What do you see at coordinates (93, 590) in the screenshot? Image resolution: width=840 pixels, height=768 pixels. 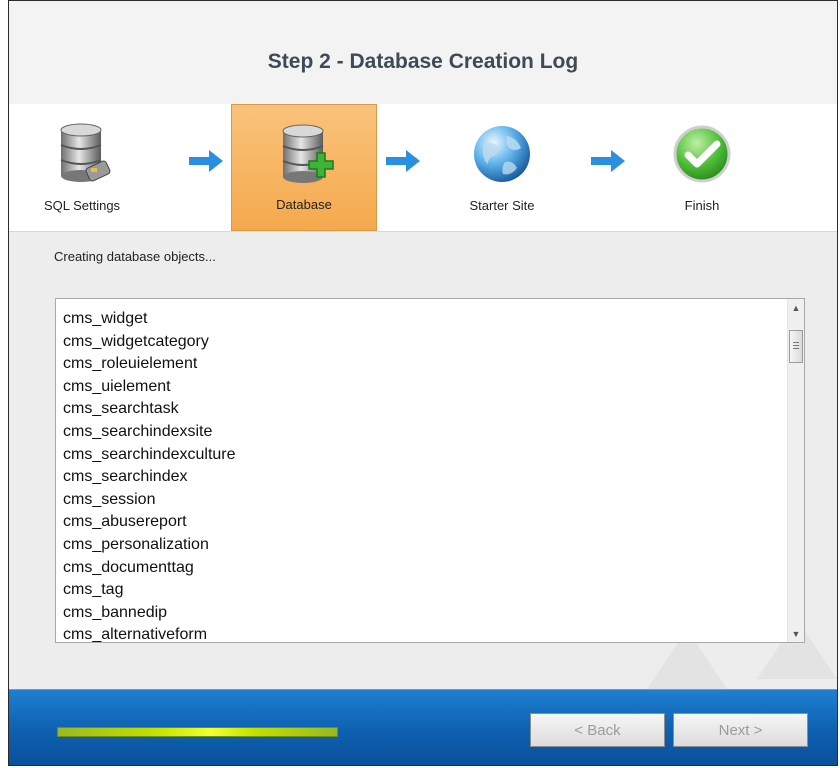 I see `list-item: cms_tag` at bounding box center [93, 590].